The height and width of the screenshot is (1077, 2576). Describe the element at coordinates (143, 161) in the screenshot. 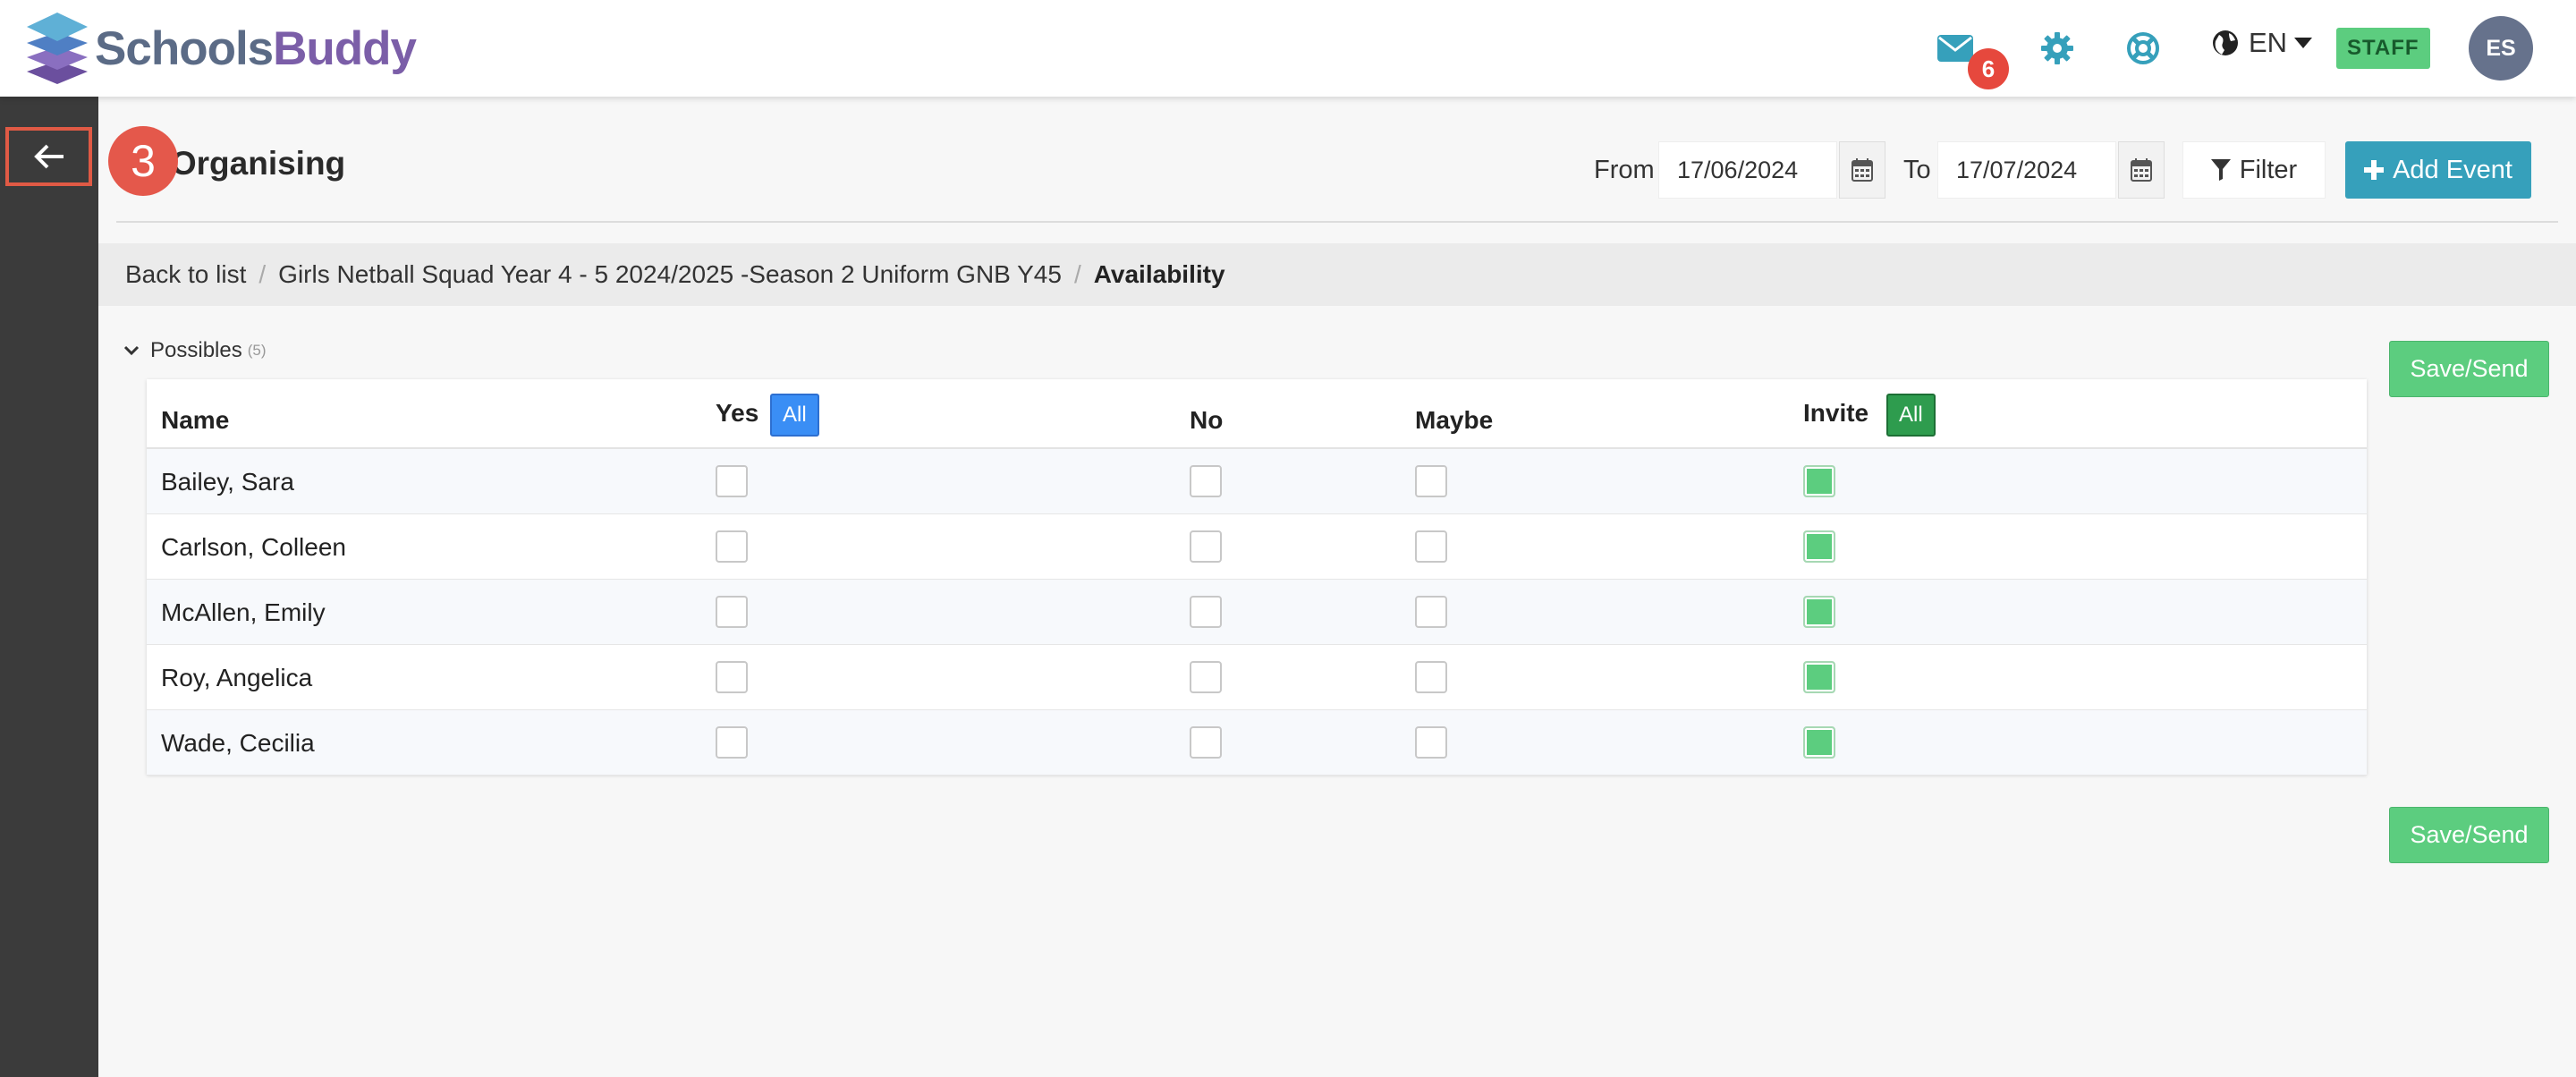

I see `step-number-badge: 3` at that location.